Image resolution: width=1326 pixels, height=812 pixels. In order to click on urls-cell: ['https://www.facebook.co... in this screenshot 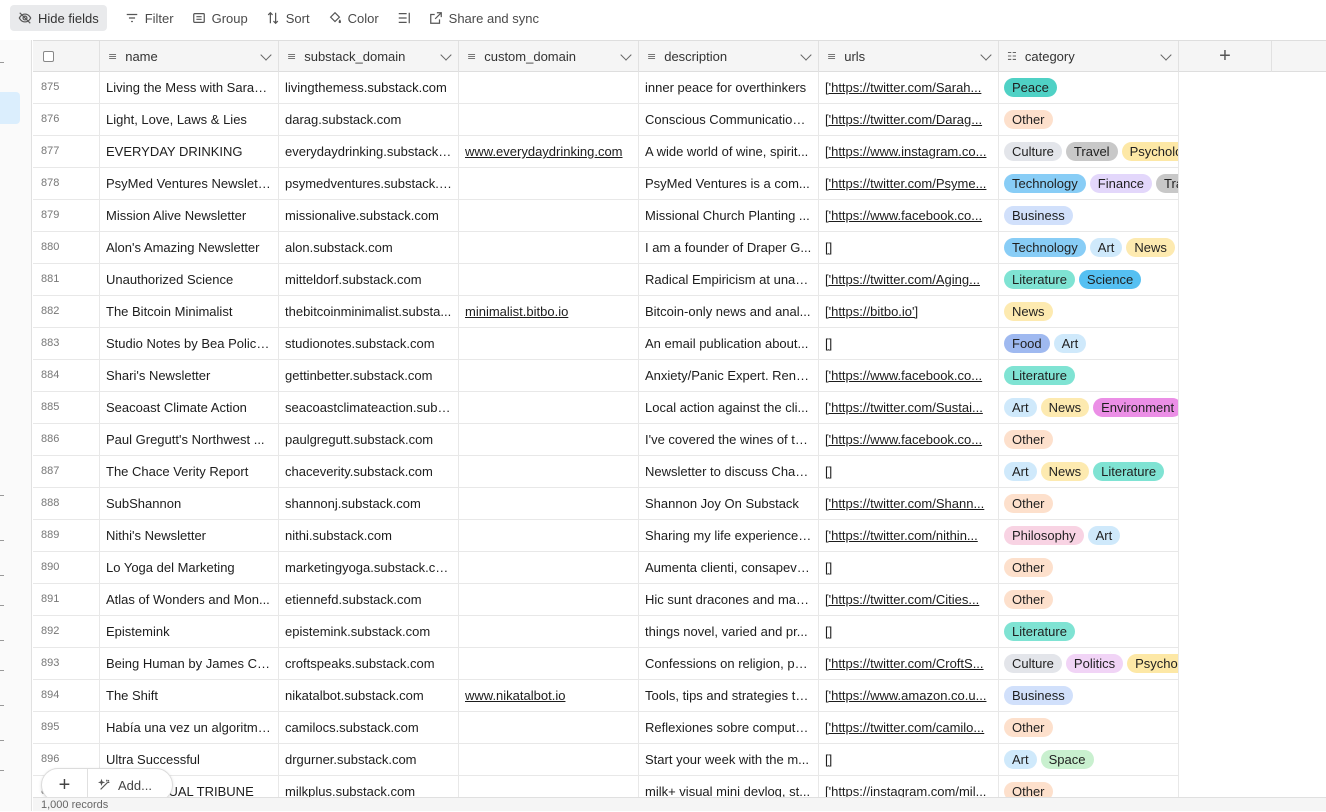, I will do `click(909, 439)`.